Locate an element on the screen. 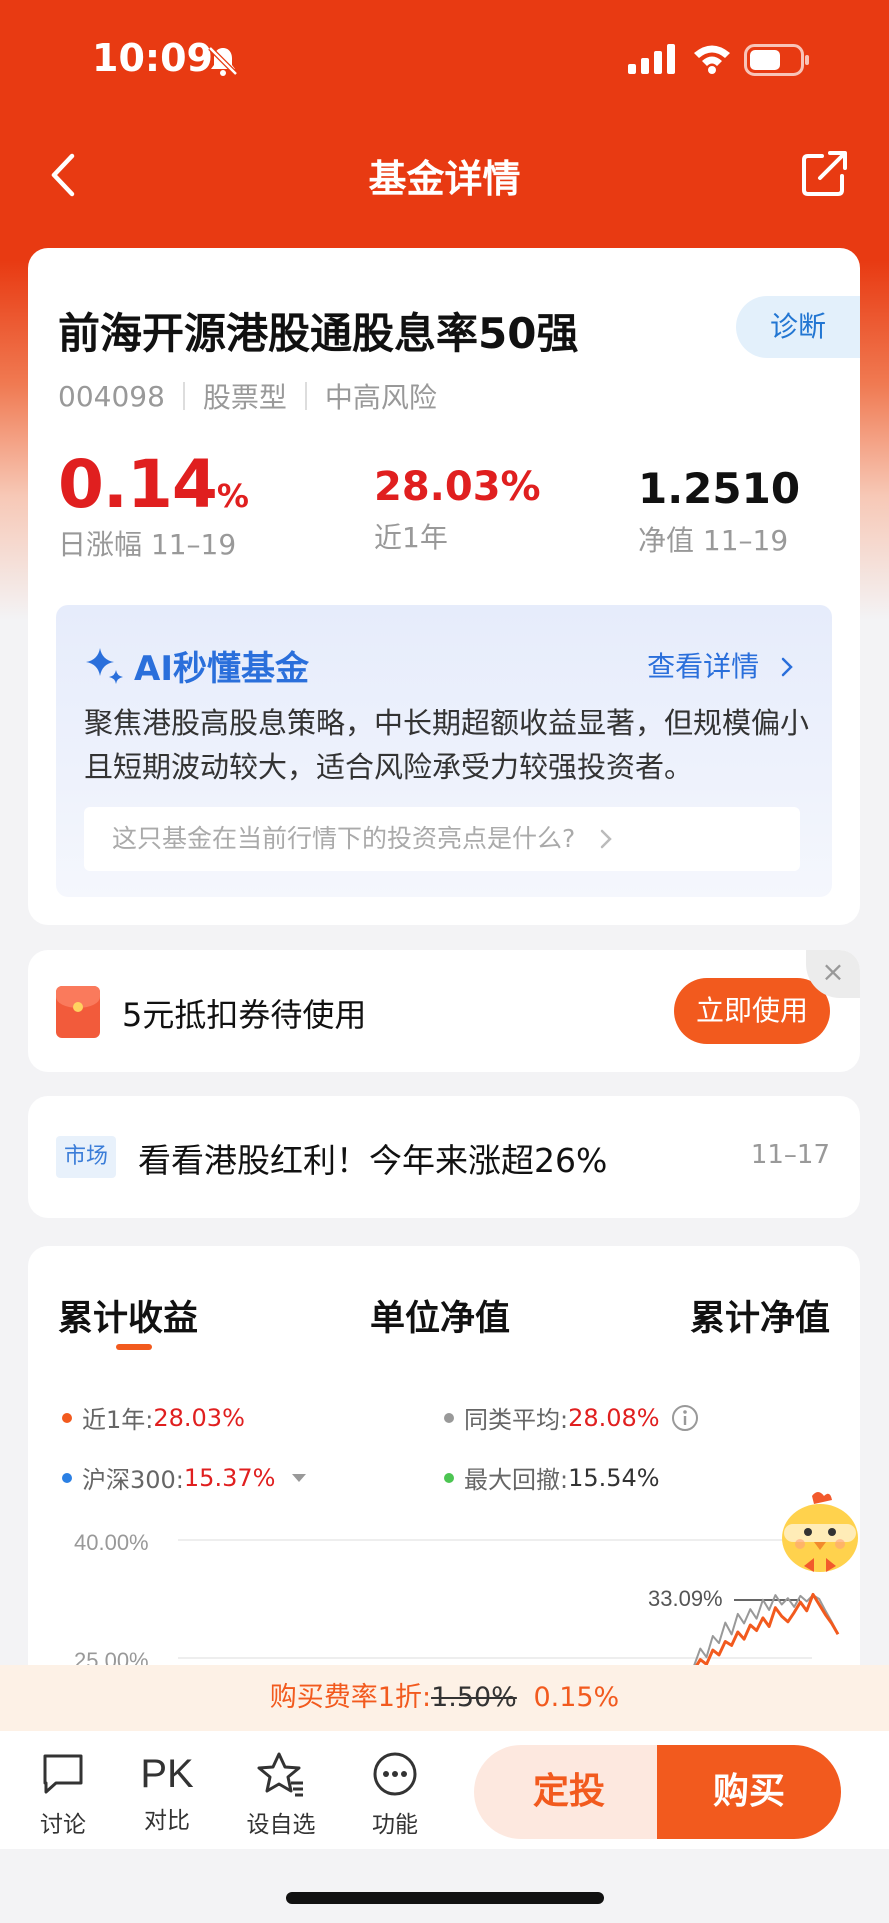 The height and width of the screenshot is (1923, 889). return-chart: 40.00% 25.00% 33.09% is located at coordinates (444, 1601).